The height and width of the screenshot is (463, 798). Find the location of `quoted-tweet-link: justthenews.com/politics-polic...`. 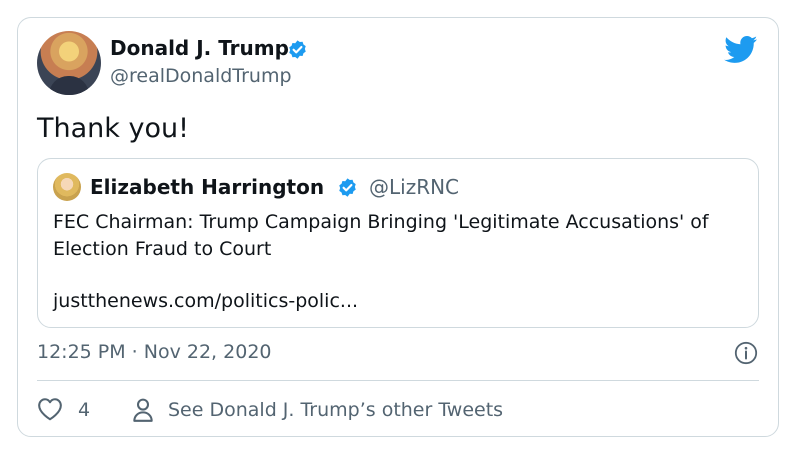

quoted-tweet-link: justthenews.com/politics-polic... is located at coordinates (206, 301).